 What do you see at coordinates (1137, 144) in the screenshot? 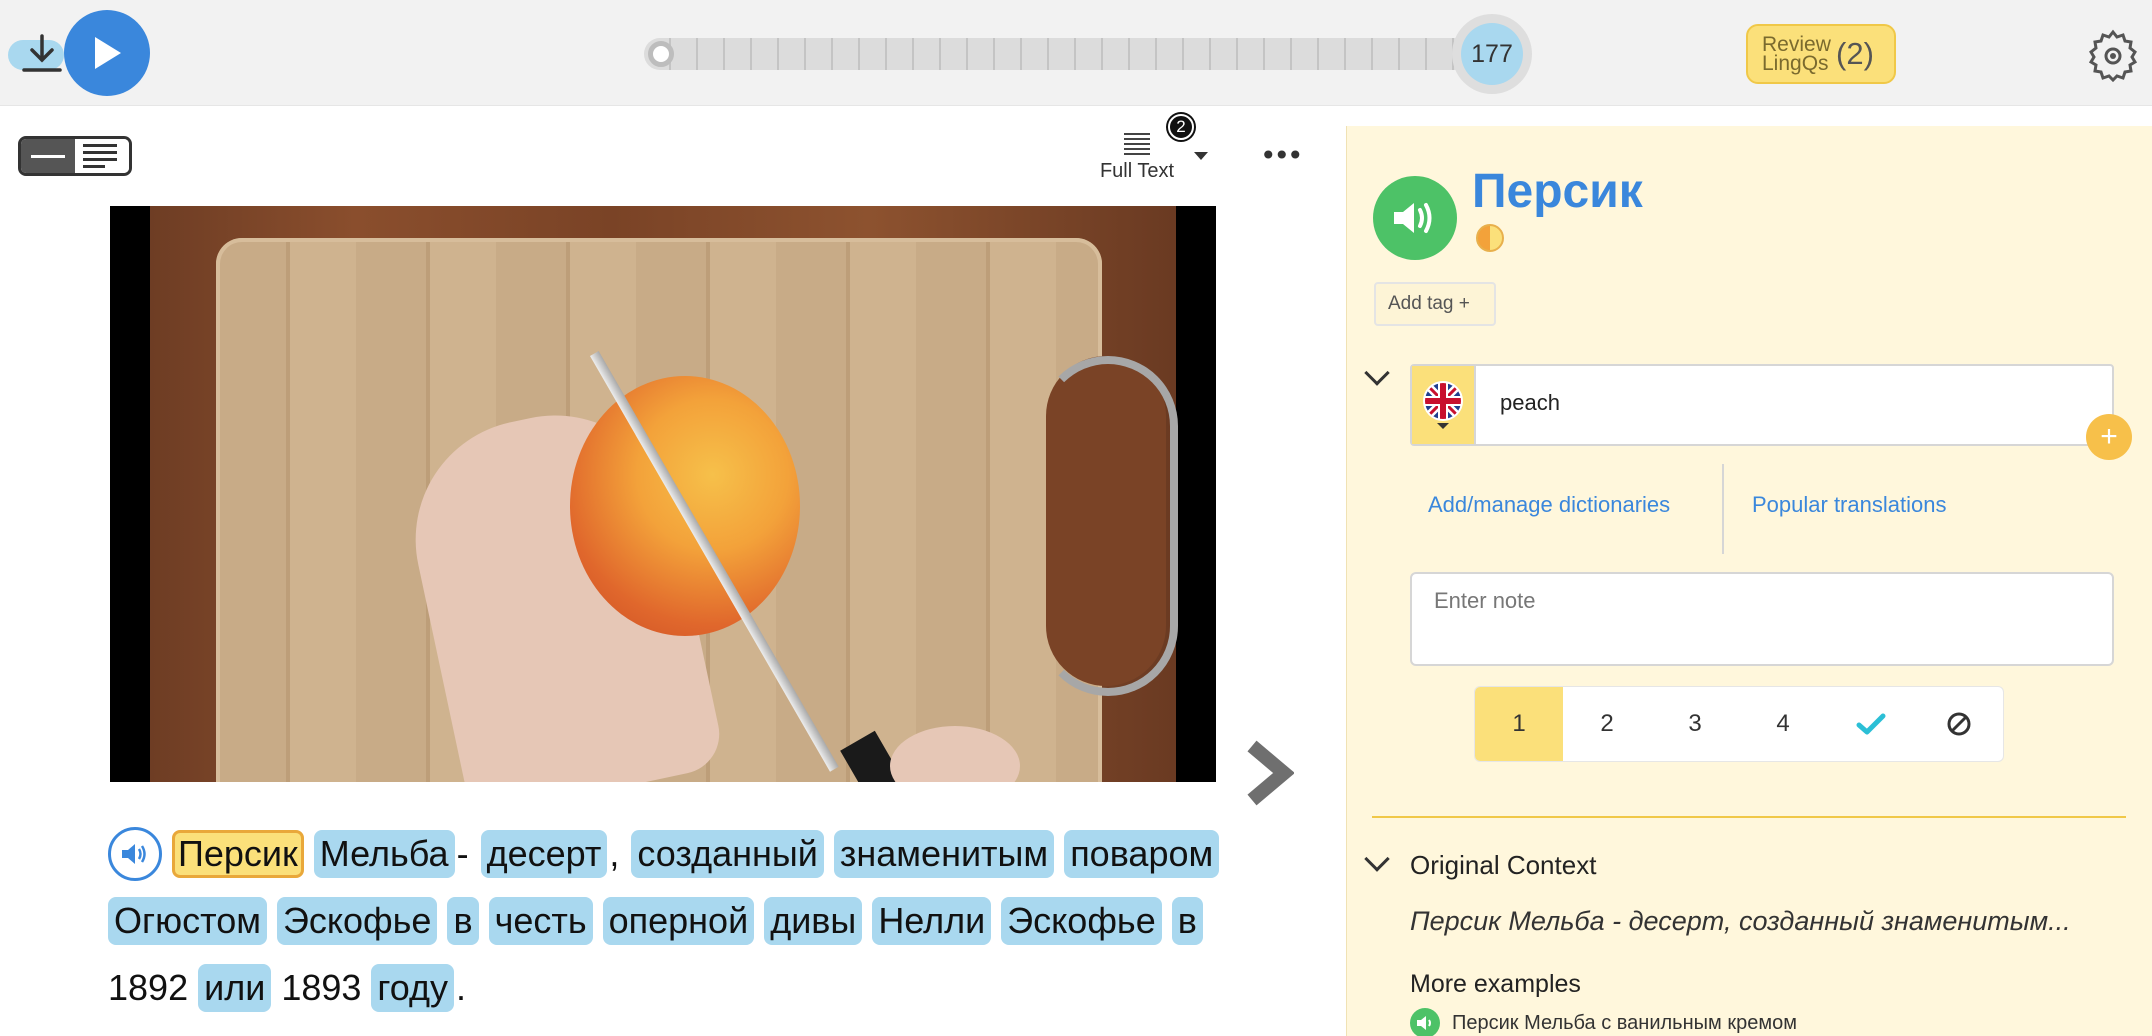
I see `full-text-icon` at bounding box center [1137, 144].